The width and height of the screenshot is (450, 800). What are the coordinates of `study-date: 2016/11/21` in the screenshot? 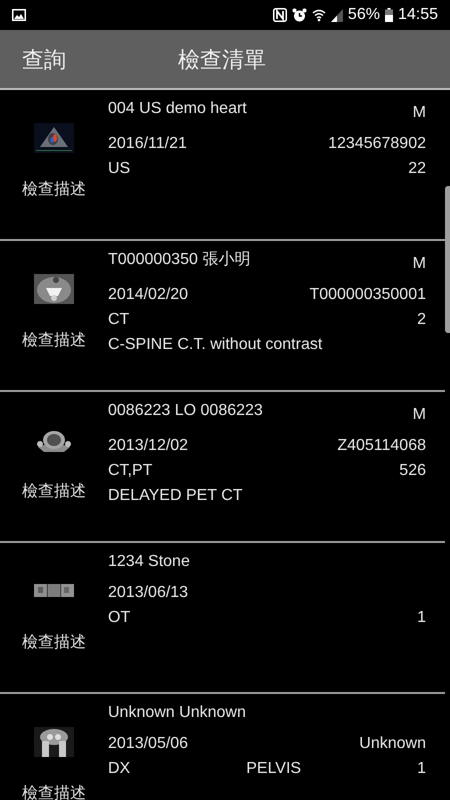 It's located at (147, 144).